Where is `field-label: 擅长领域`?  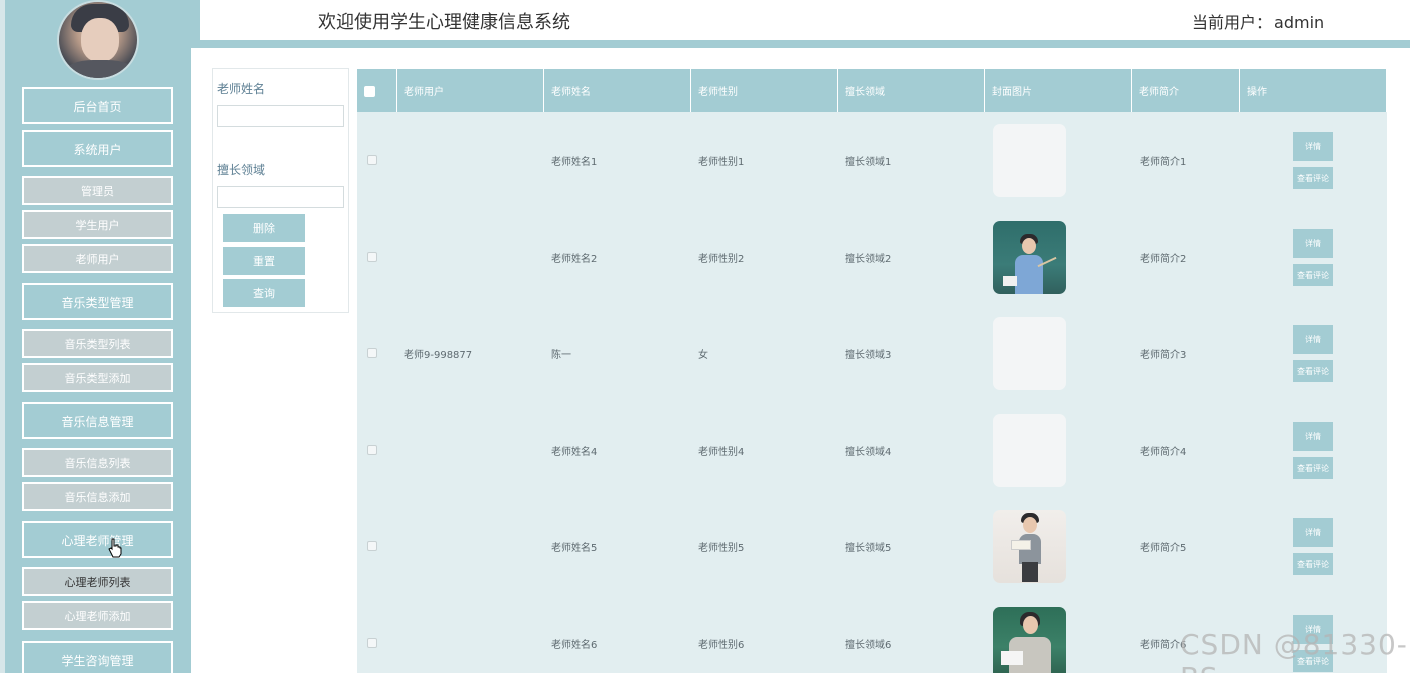 field-label: 擅长领域 is located at coordinates (241, 170).